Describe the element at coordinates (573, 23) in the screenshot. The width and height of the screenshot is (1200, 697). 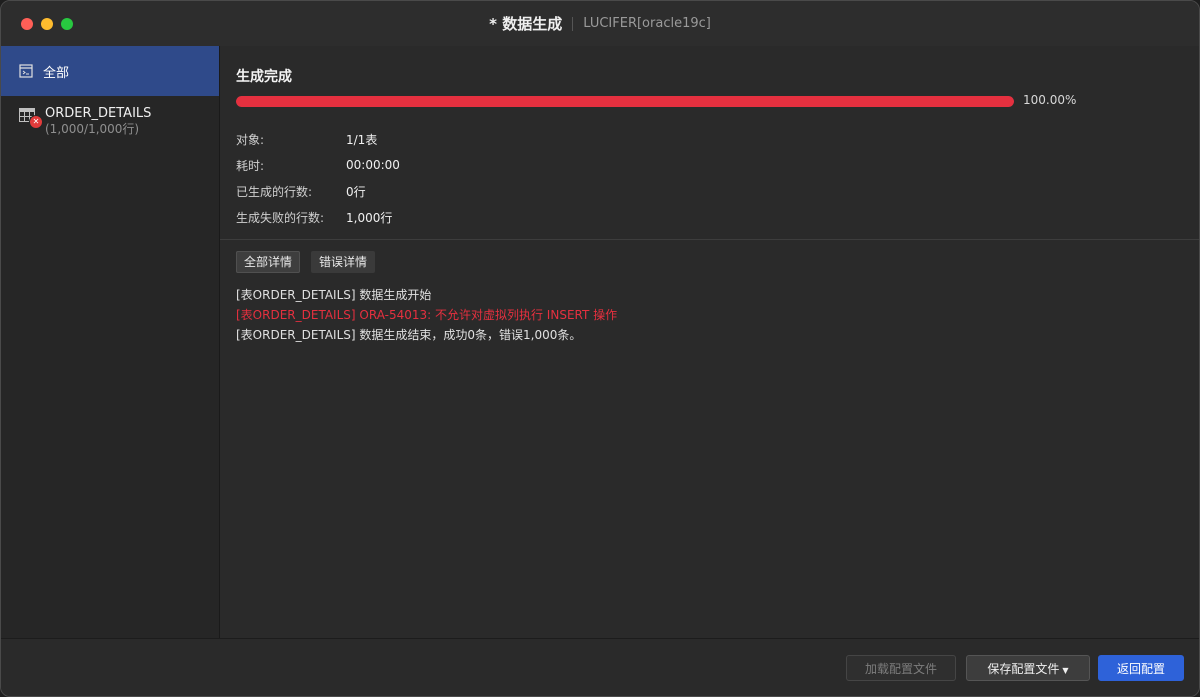
I see `title-divider` at that location.